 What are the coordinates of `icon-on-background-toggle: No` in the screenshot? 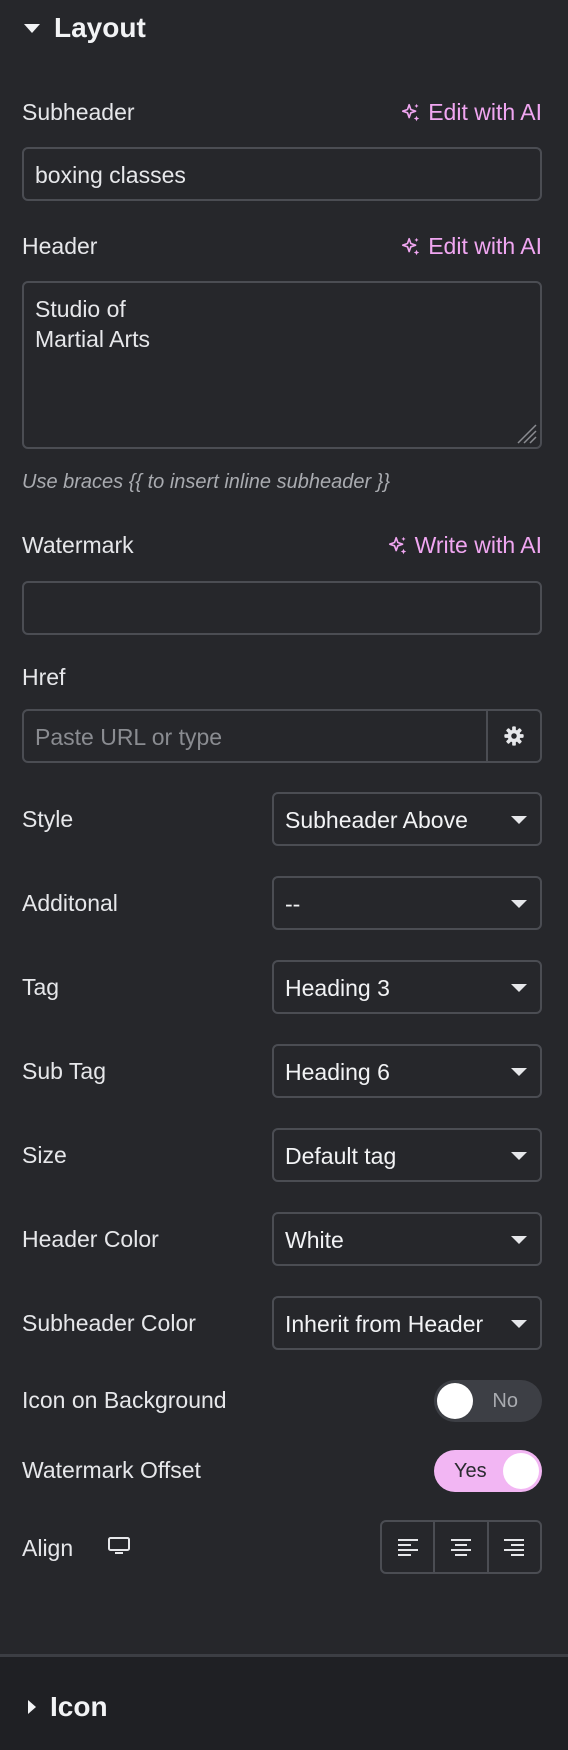 It's located at (488, 1401).